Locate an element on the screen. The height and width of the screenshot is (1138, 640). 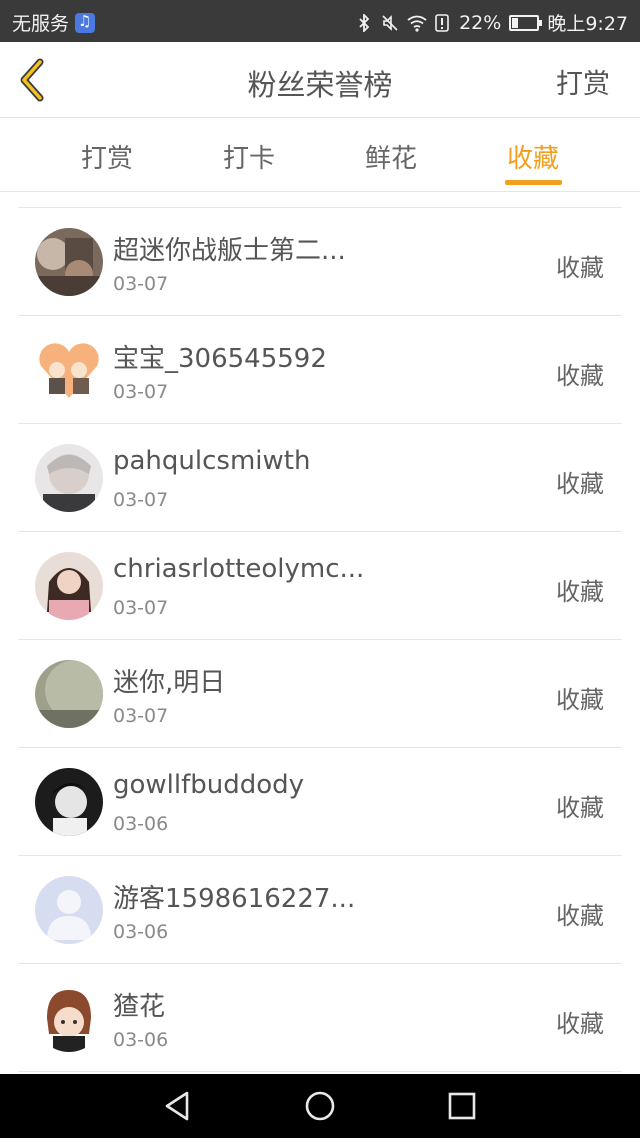
user-name: pahqulcsmiwth is located at coordinates (212, 461).